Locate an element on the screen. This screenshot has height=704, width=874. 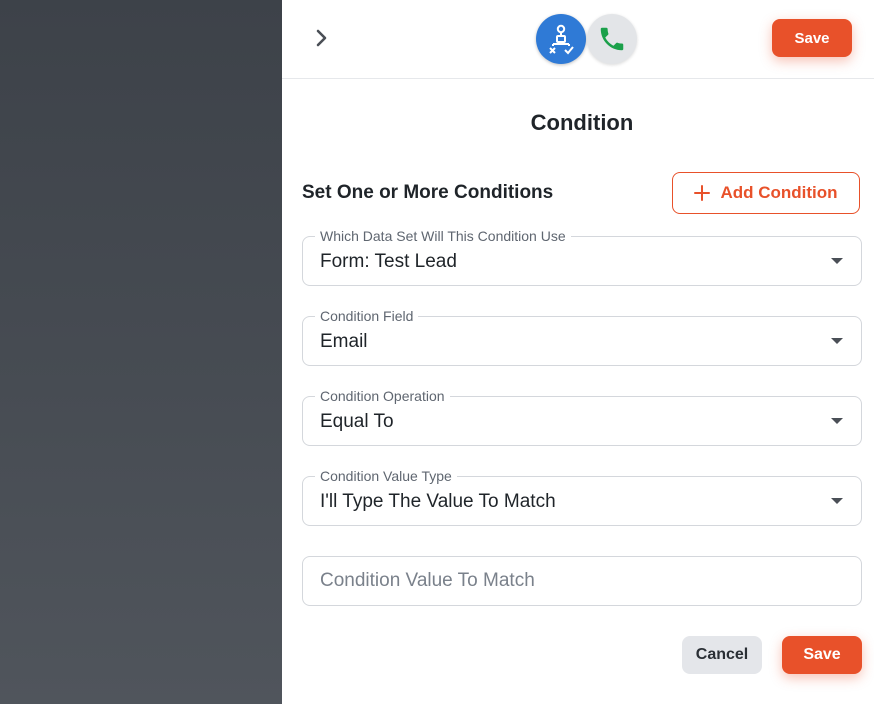
panel-header: Save is located at coordinates (578, 39).